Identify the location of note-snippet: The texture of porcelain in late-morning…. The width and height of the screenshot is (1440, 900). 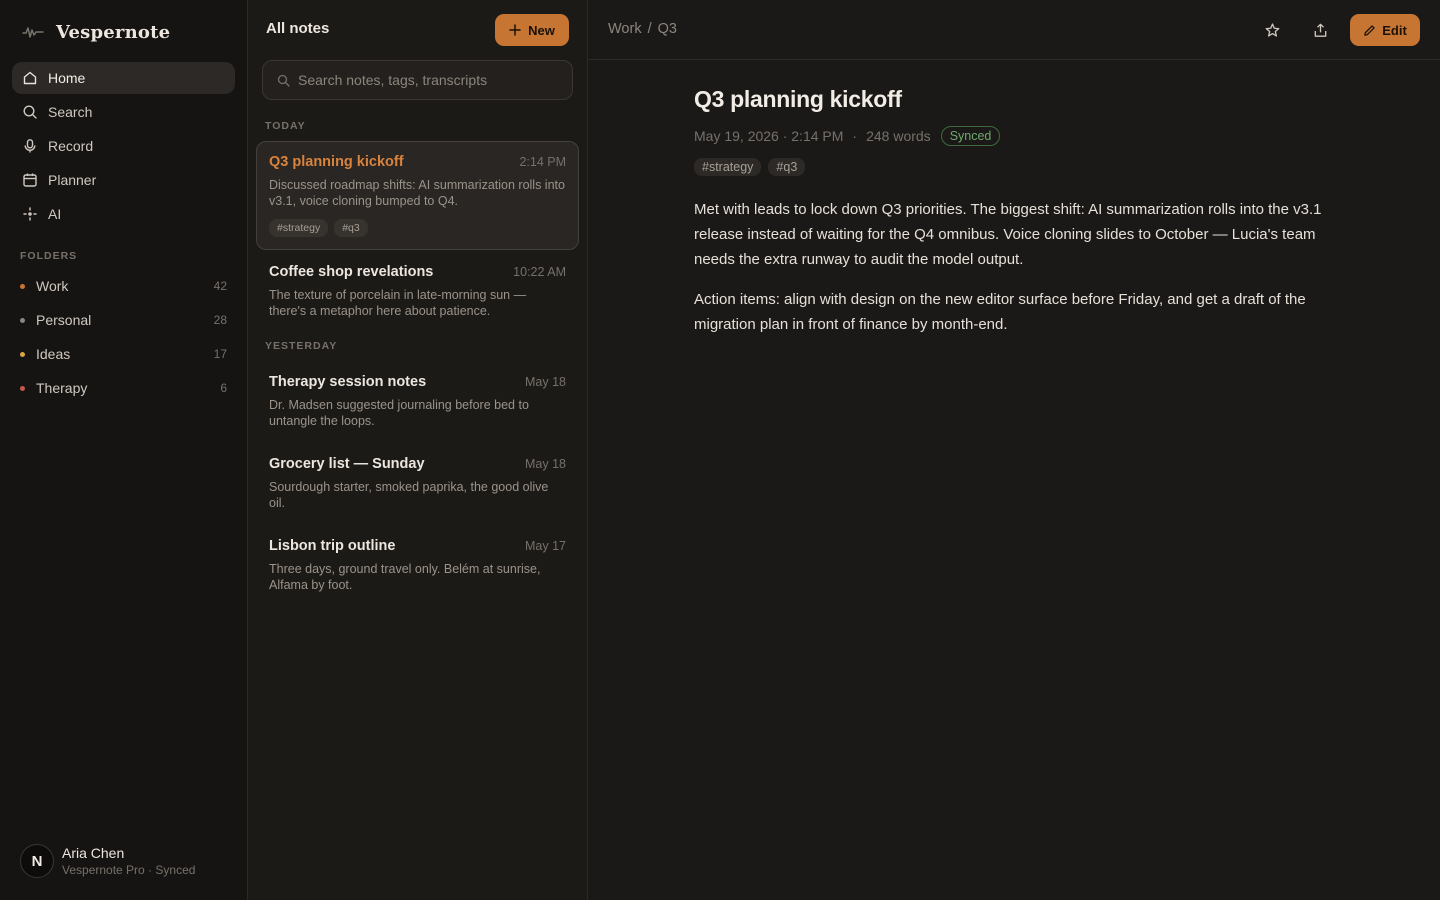
(398, 303).